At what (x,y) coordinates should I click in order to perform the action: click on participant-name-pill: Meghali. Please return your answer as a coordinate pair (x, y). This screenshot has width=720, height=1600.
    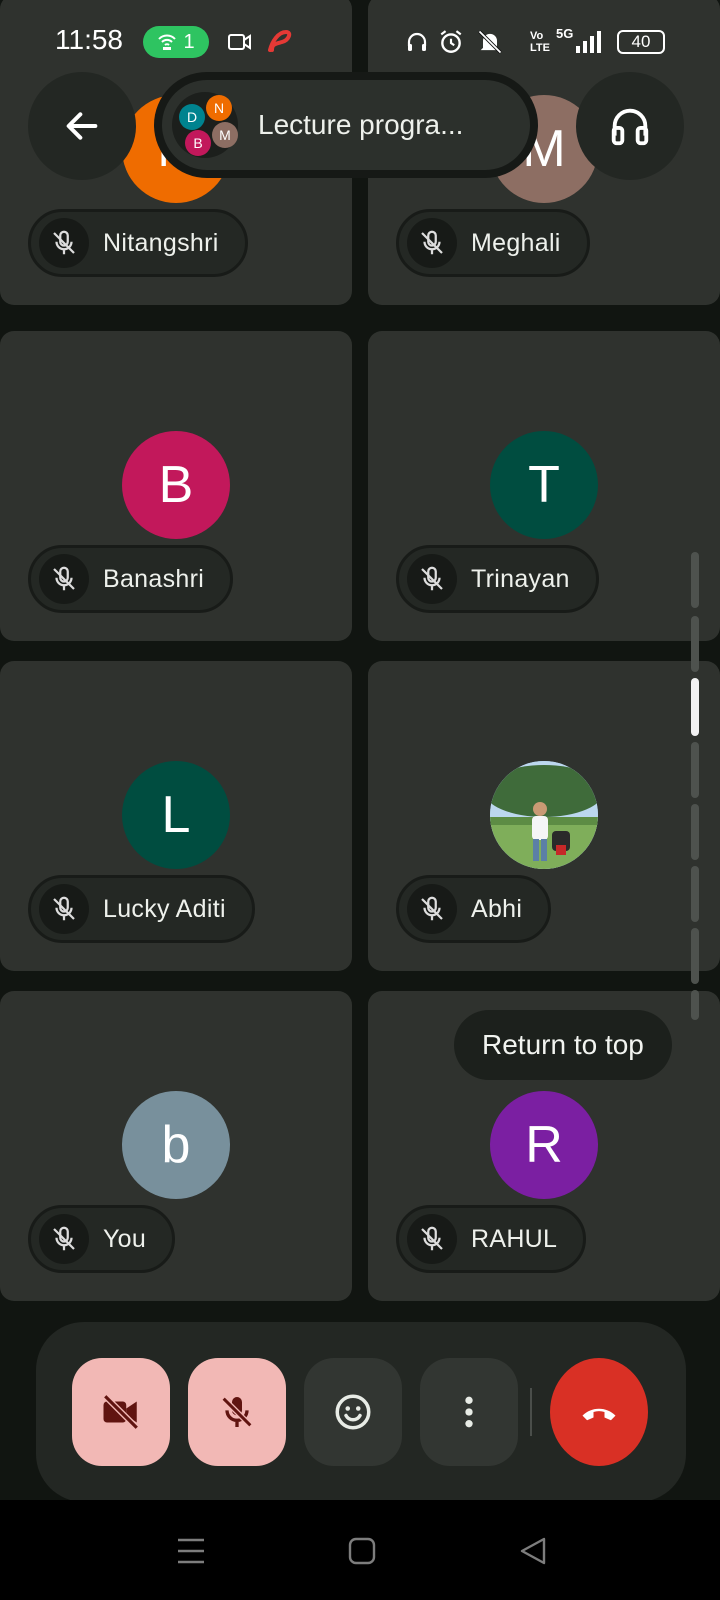
    Looking at the image, I should click on (493, 243).